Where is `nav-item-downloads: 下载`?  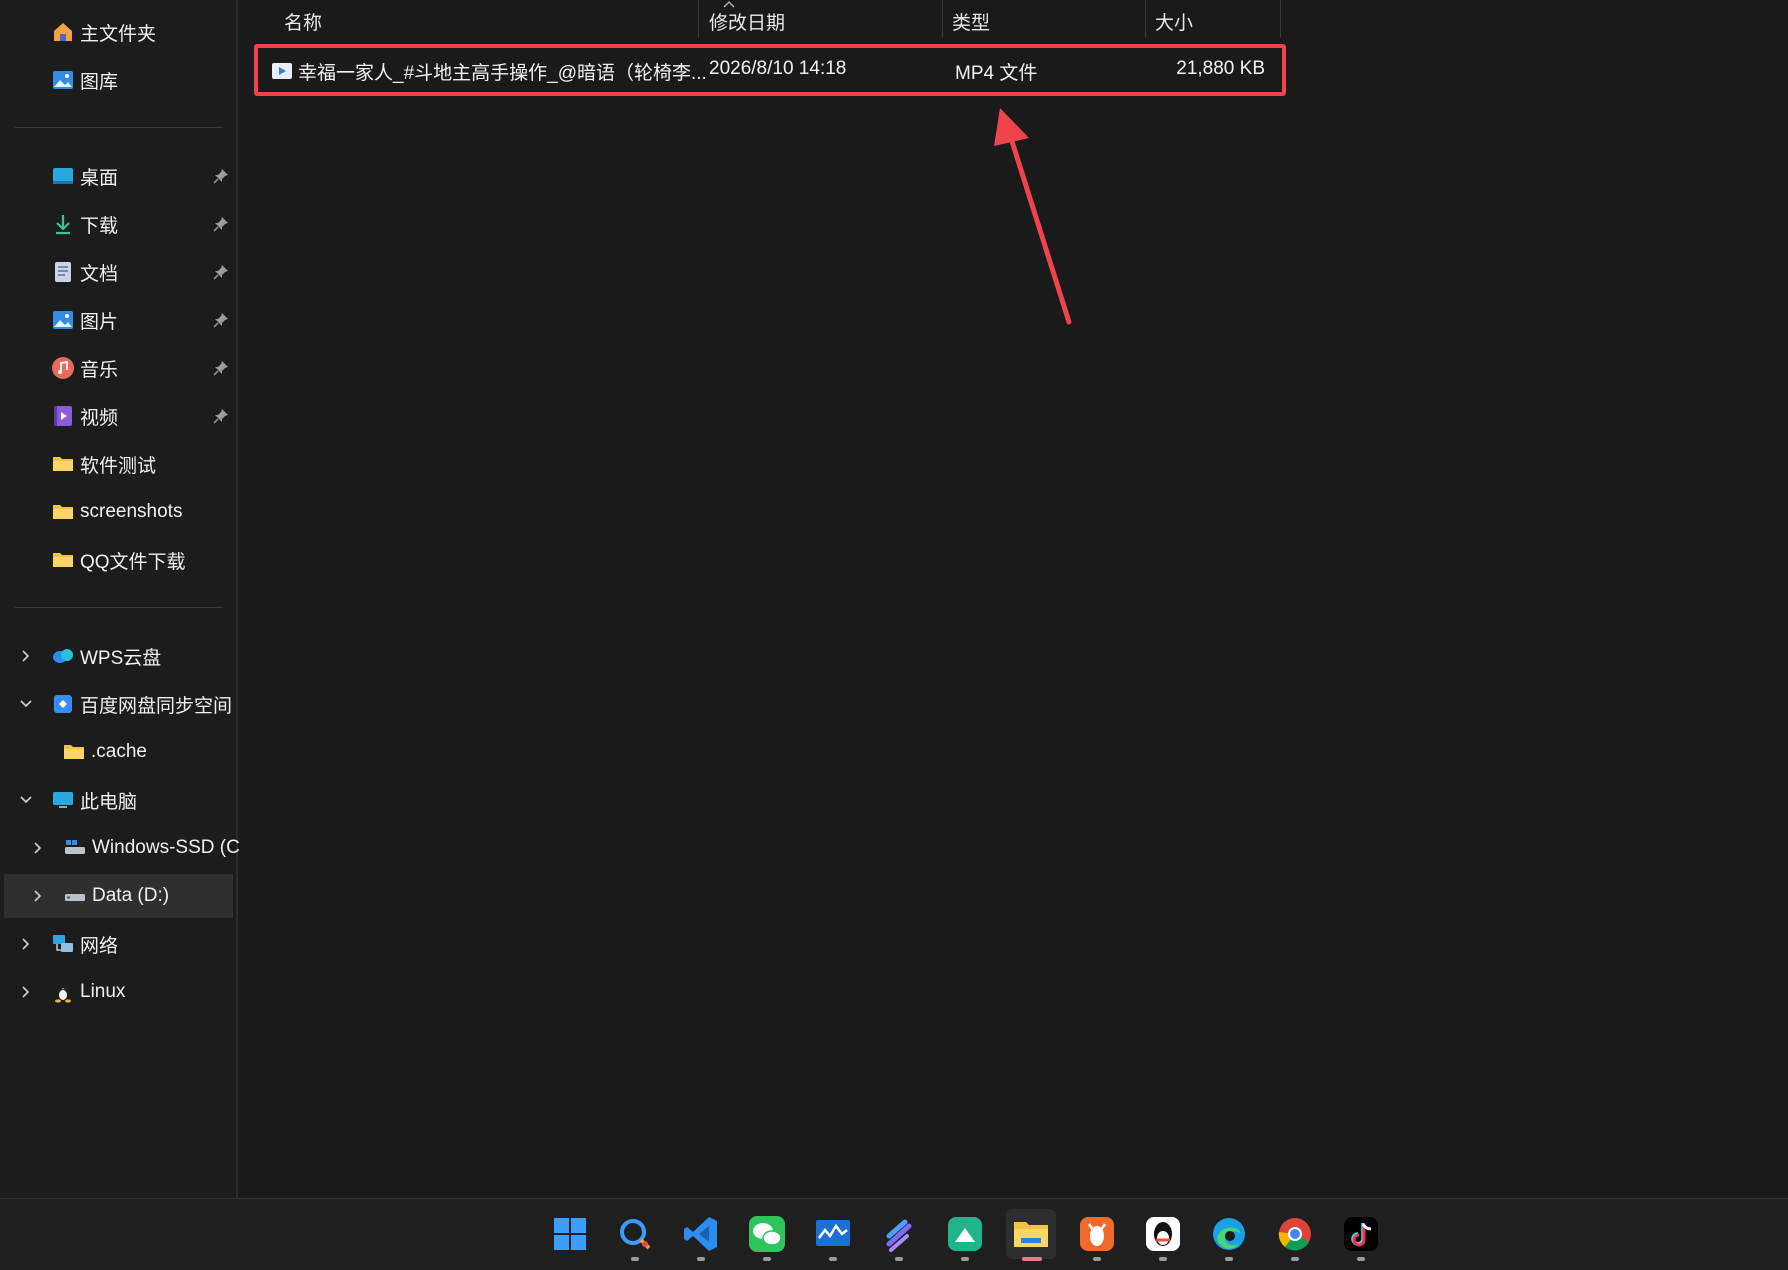 nav-item-downloads: 下载 is located at coordinates (116, 224).